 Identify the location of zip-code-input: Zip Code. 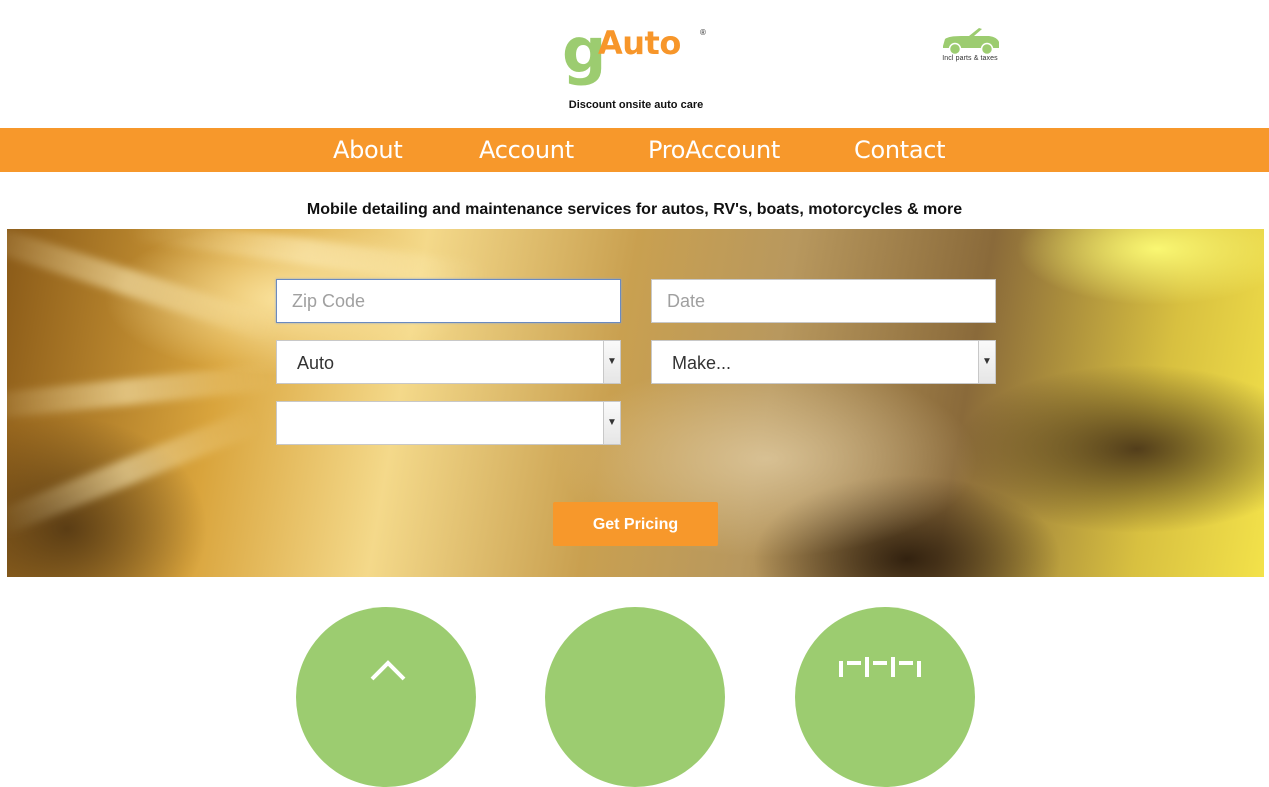
(448, 301).